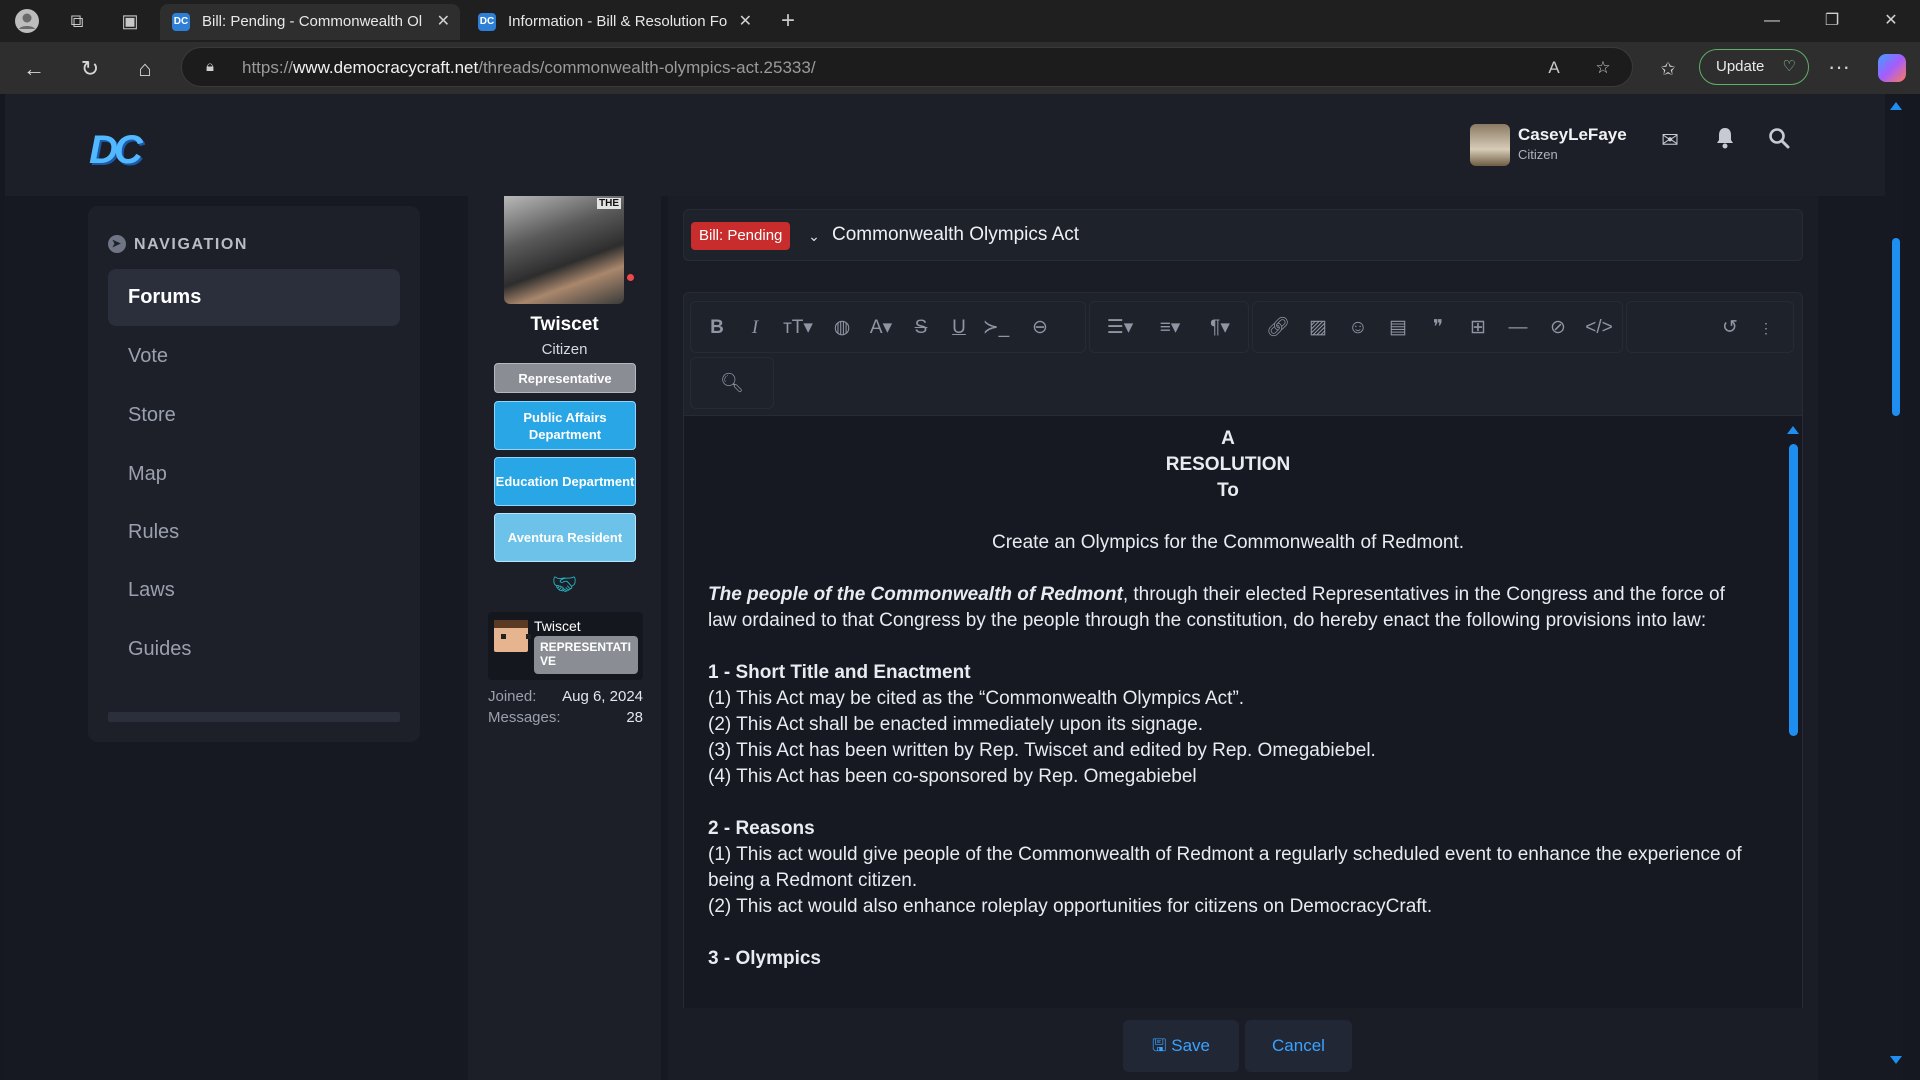 The image size is (1920, 1080). I want to click on democracycraft-favicon-icon: DC, so click(487, 22).